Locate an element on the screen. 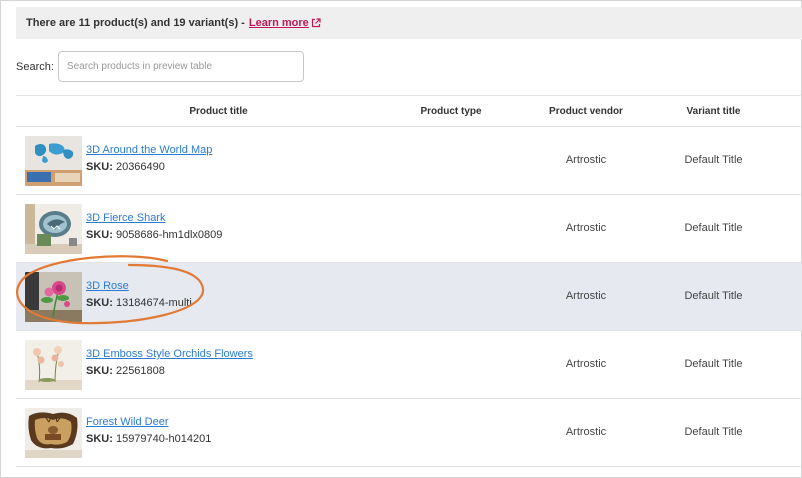 Image resolution: width=802 pixels, height=478 pixels. deer-image-icon is located at coordinates (53, 433).